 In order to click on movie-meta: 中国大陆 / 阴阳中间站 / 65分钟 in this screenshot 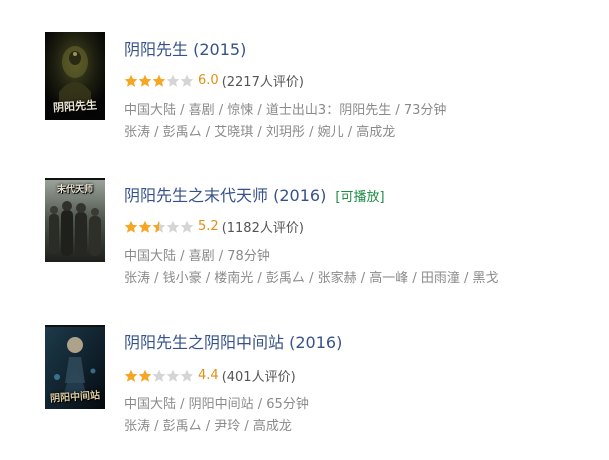, I will do `click(216, 404)`.